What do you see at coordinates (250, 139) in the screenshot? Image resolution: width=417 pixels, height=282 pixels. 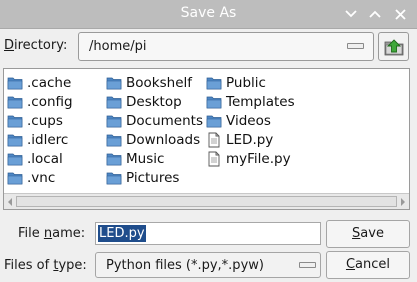 I see `item-name: LED.py` at bounding box center [250, 139].